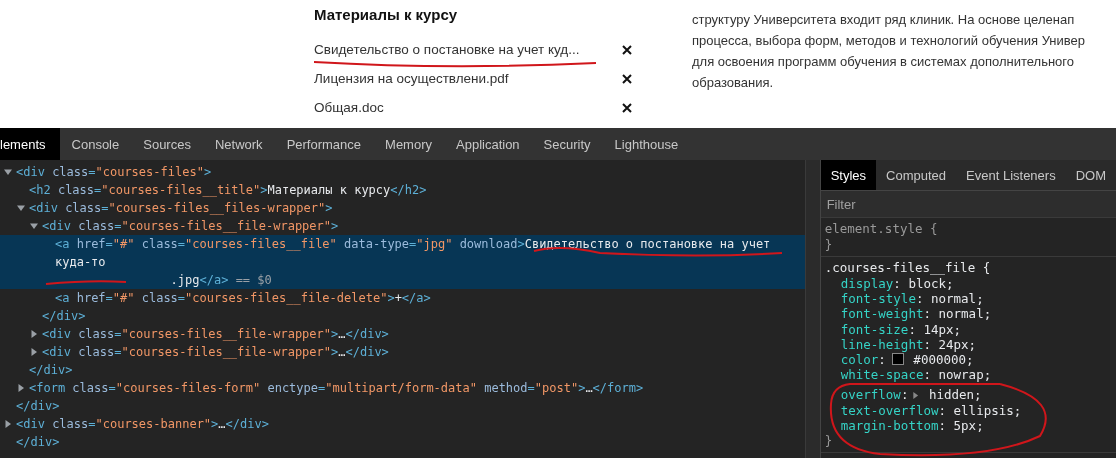  Describe the element at coordinates (897, 283) in the screenshot. I see `css-declaration: display: block;` at that location.